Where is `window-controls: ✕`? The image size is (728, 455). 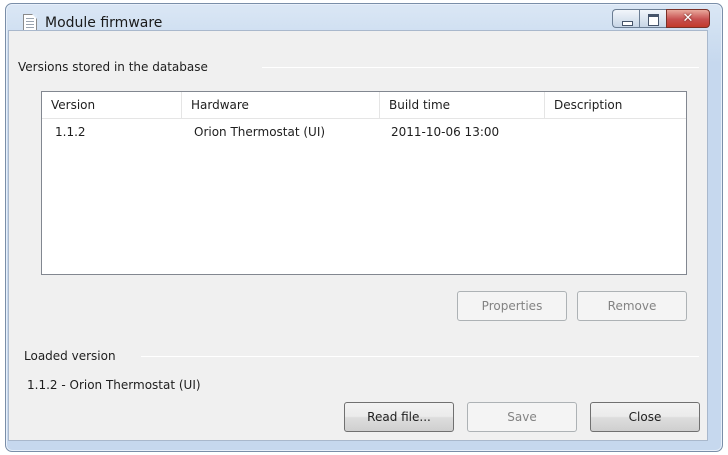
window-controls: ✕ is located at coordinates (661, 18).